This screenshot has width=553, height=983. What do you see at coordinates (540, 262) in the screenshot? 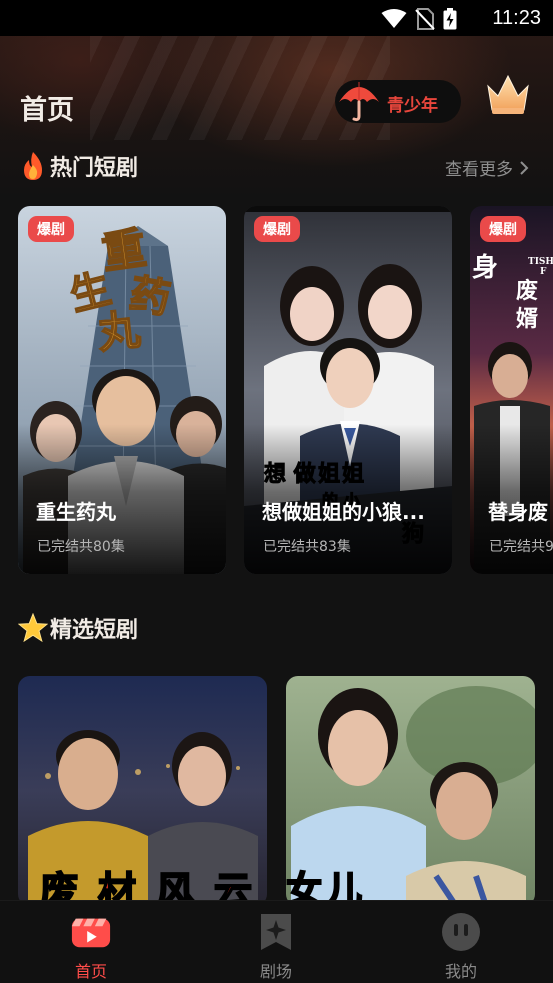
I see `svg-text: TISH` at bounding box center [540, 262].